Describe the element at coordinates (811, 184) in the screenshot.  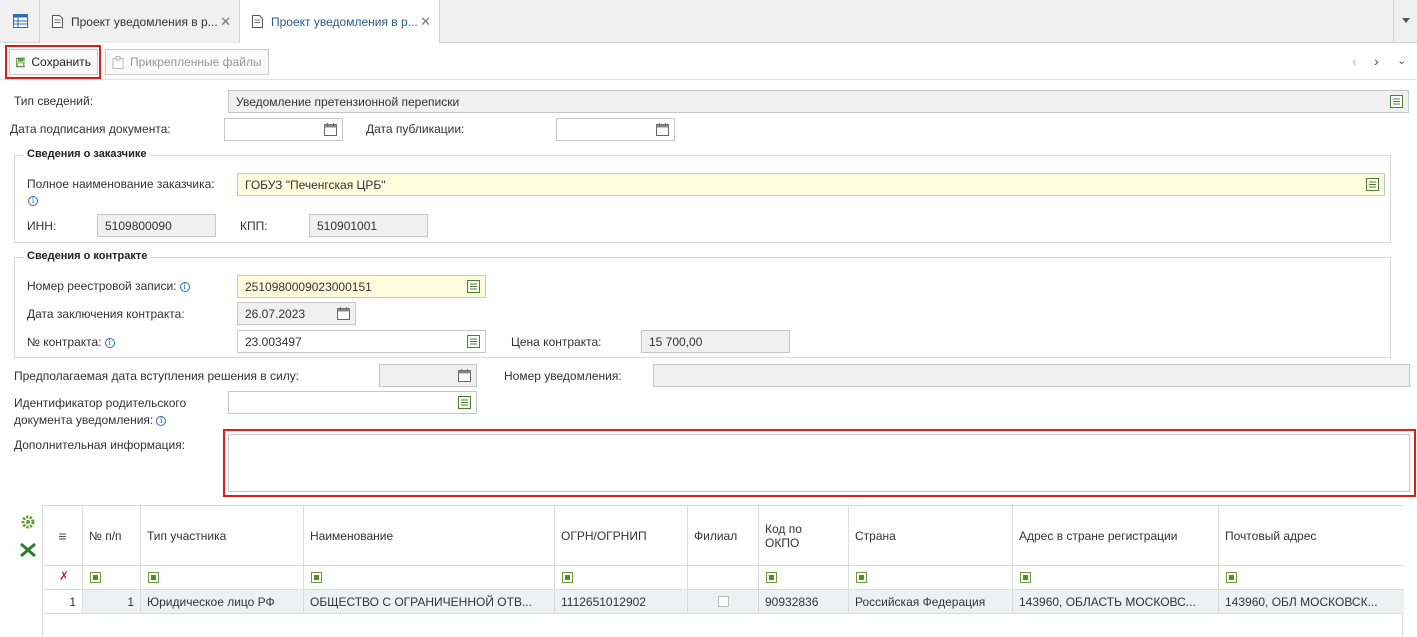
I see `customer-name-field: ГОБУЗ "Печенгская ЦРБ"` at that location.